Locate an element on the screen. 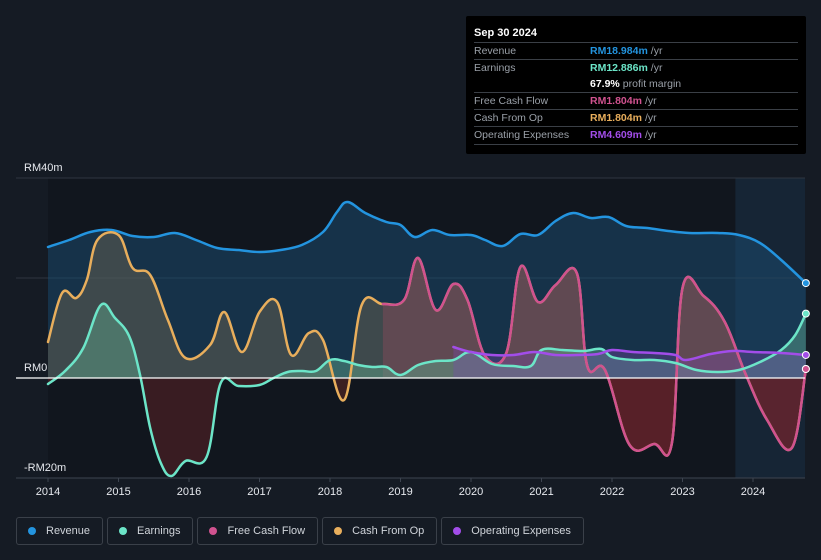 This screenshot has width=821, height=560. tooltip-label: Cash From Op is located at coordinates (508, 118).